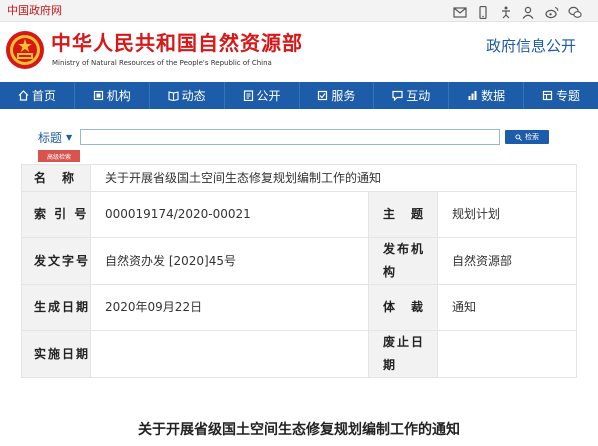 This screenshot has width=598, height=446. Describe the element at coordinates (34, 11) in the screenshot. I see `gov-portal-link: 中国政府网` at that location.